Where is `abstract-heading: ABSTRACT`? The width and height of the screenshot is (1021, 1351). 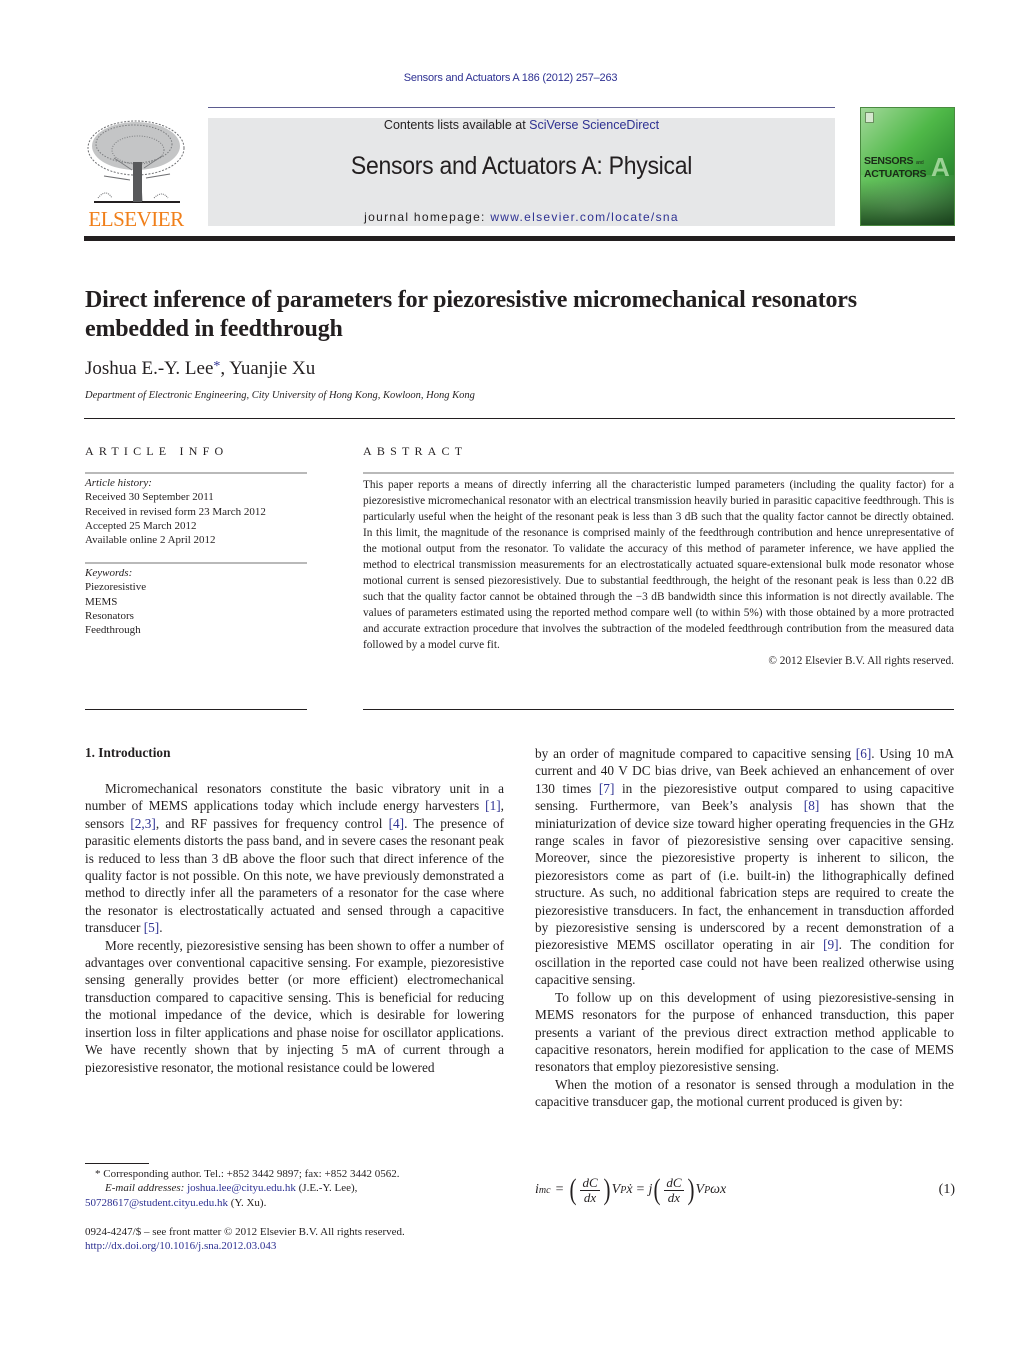 abstract-heading: ABSTRACT is located at coordinates (415, 451).